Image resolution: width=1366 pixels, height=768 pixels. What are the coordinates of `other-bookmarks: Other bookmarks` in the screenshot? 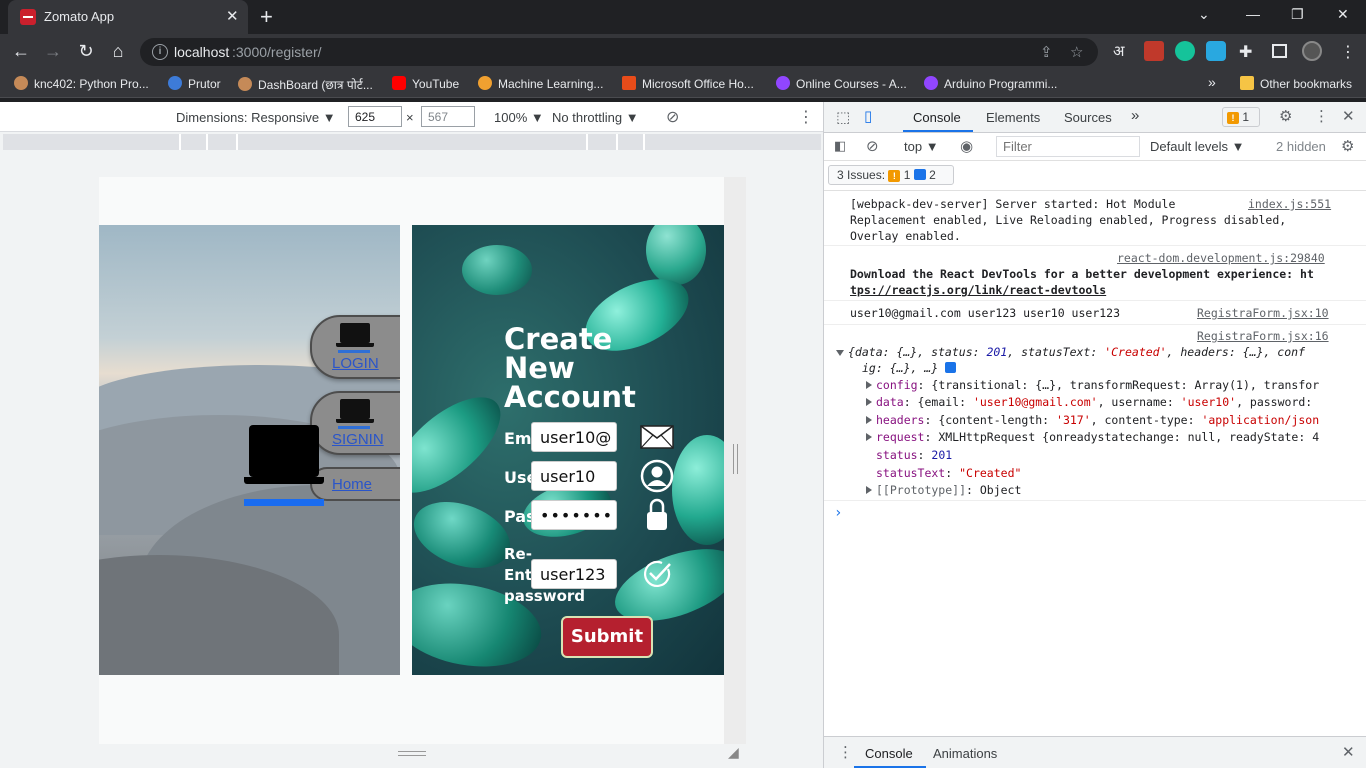 It's located at (1296, 83).